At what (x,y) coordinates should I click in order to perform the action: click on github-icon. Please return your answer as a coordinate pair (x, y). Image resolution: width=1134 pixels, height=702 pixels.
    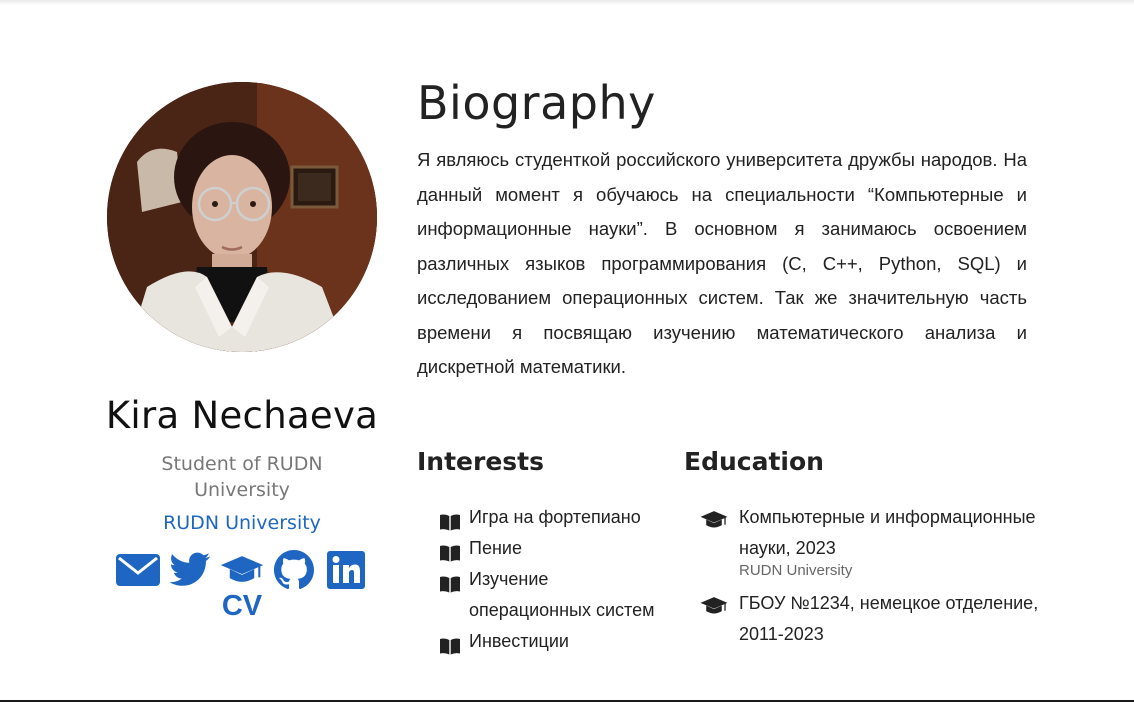
    Looking at the image, I should click on (294, 570).